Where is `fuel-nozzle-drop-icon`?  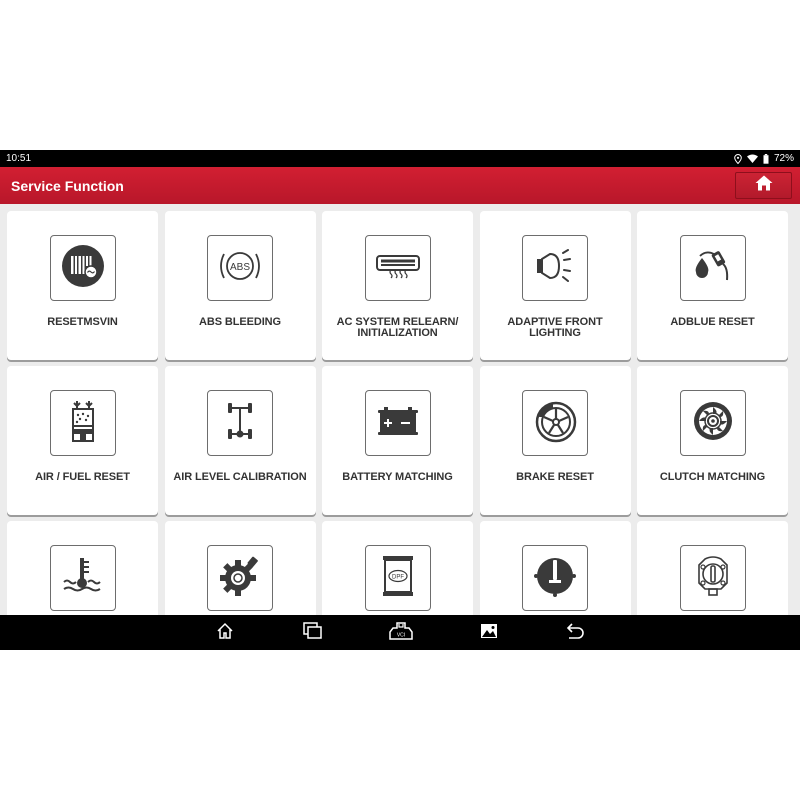 fuel-nozzle-drop-icon is located at coordinates (713, 268).